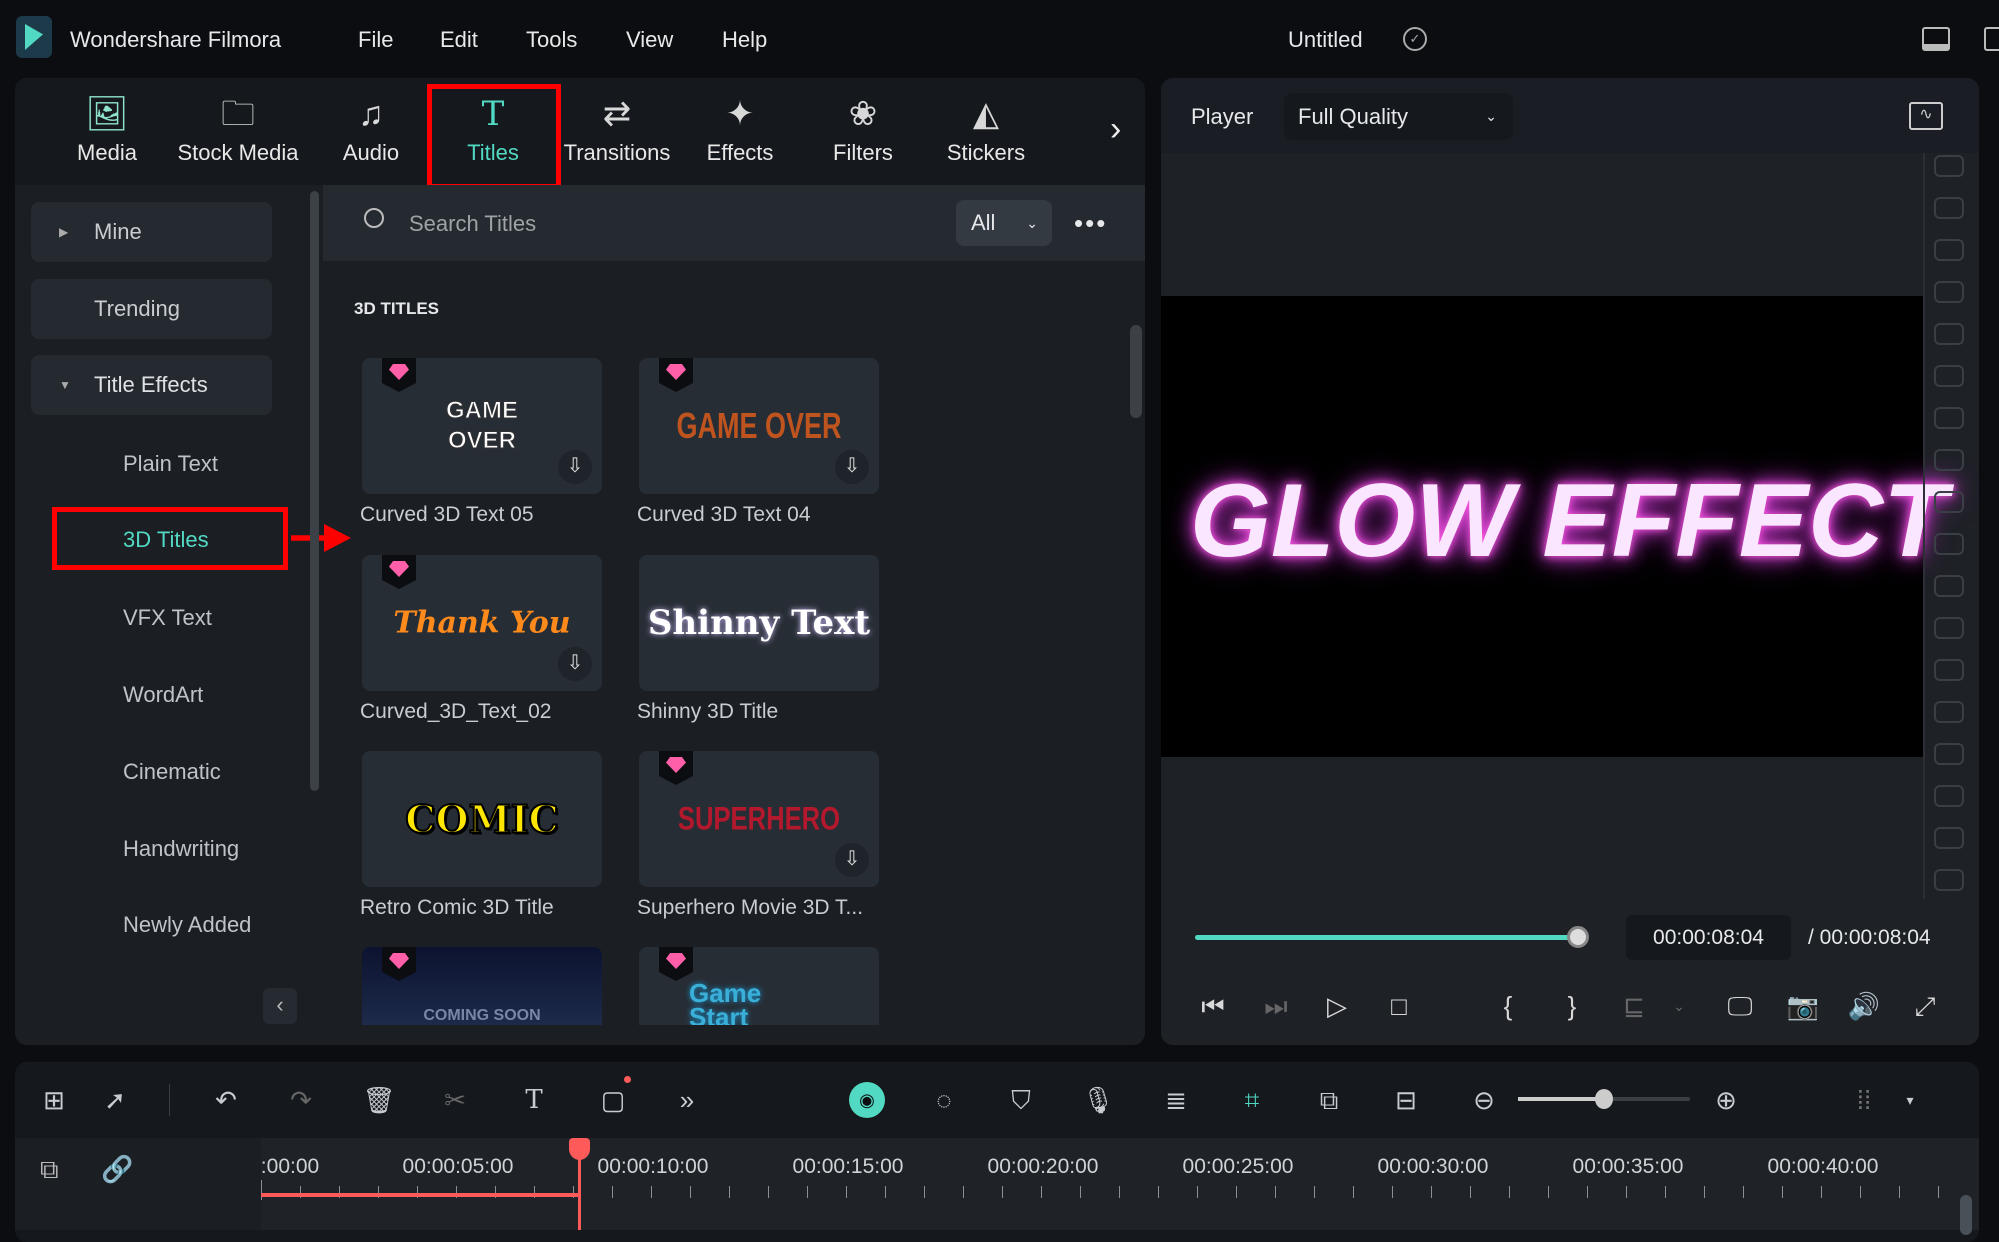  I want to click on render-preview-icon: ◌, so click(944, 1100).